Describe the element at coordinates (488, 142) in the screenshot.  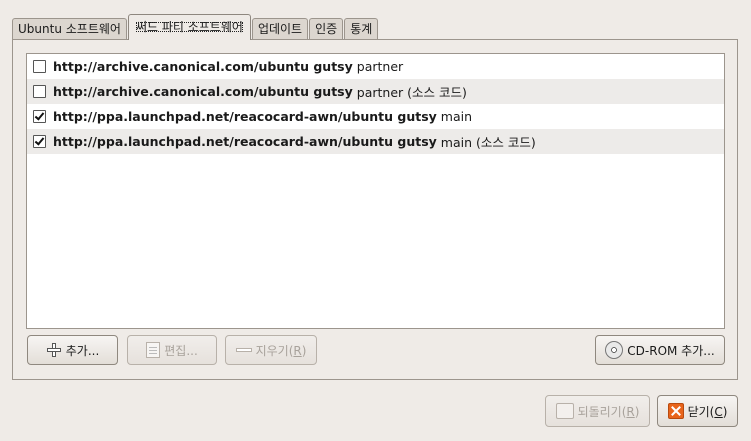
I see `source-components: main (소스 코드)` at that location.